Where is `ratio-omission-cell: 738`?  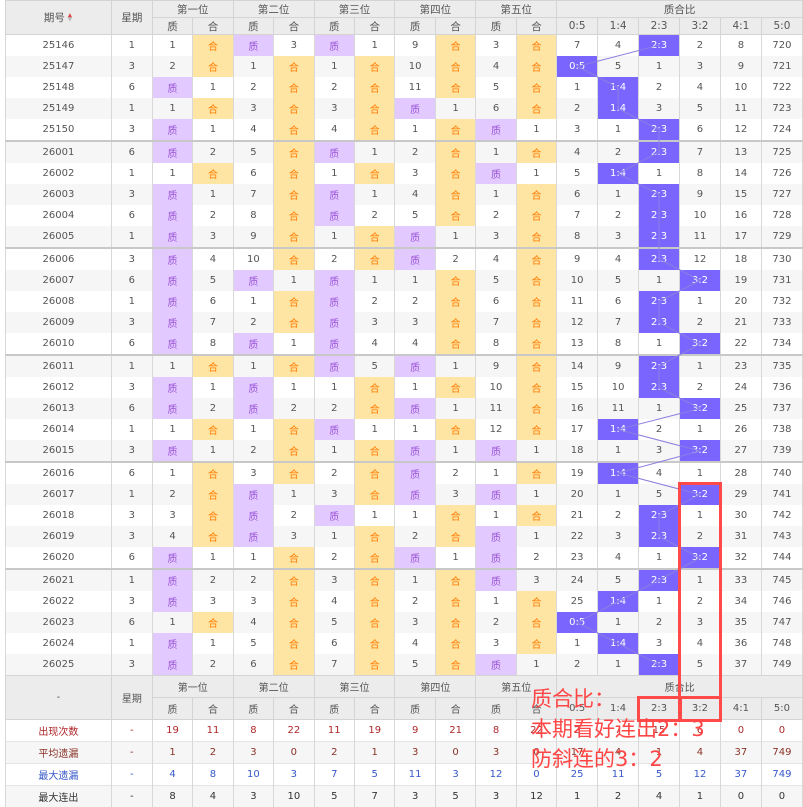 ratio-omission-cell: 738 is located at coordinates (781, 429).